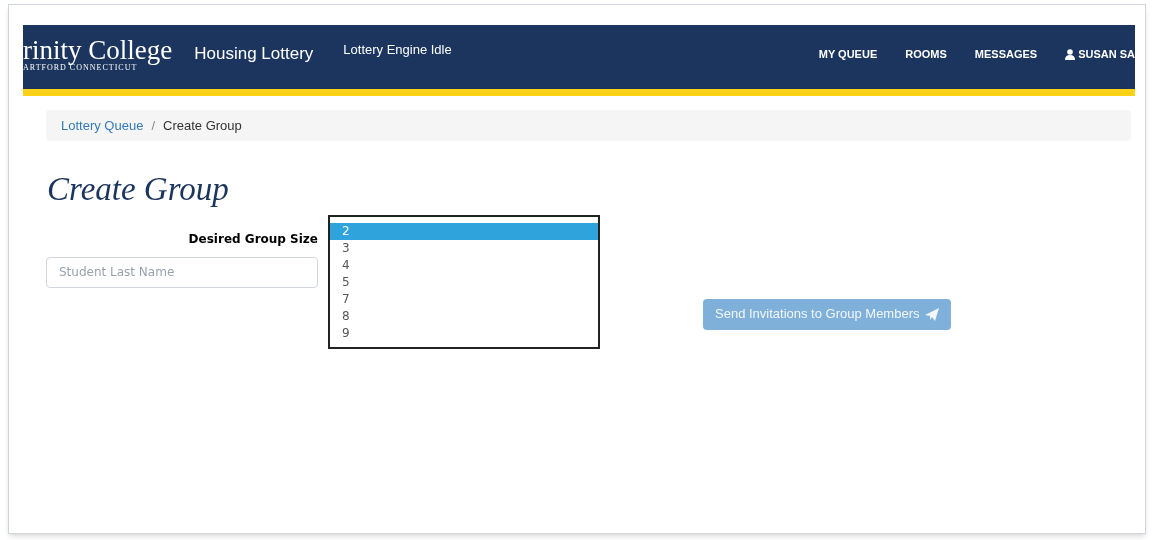  I want to click on breadcrumb-link: Lottery Queue, so click(102, 125).